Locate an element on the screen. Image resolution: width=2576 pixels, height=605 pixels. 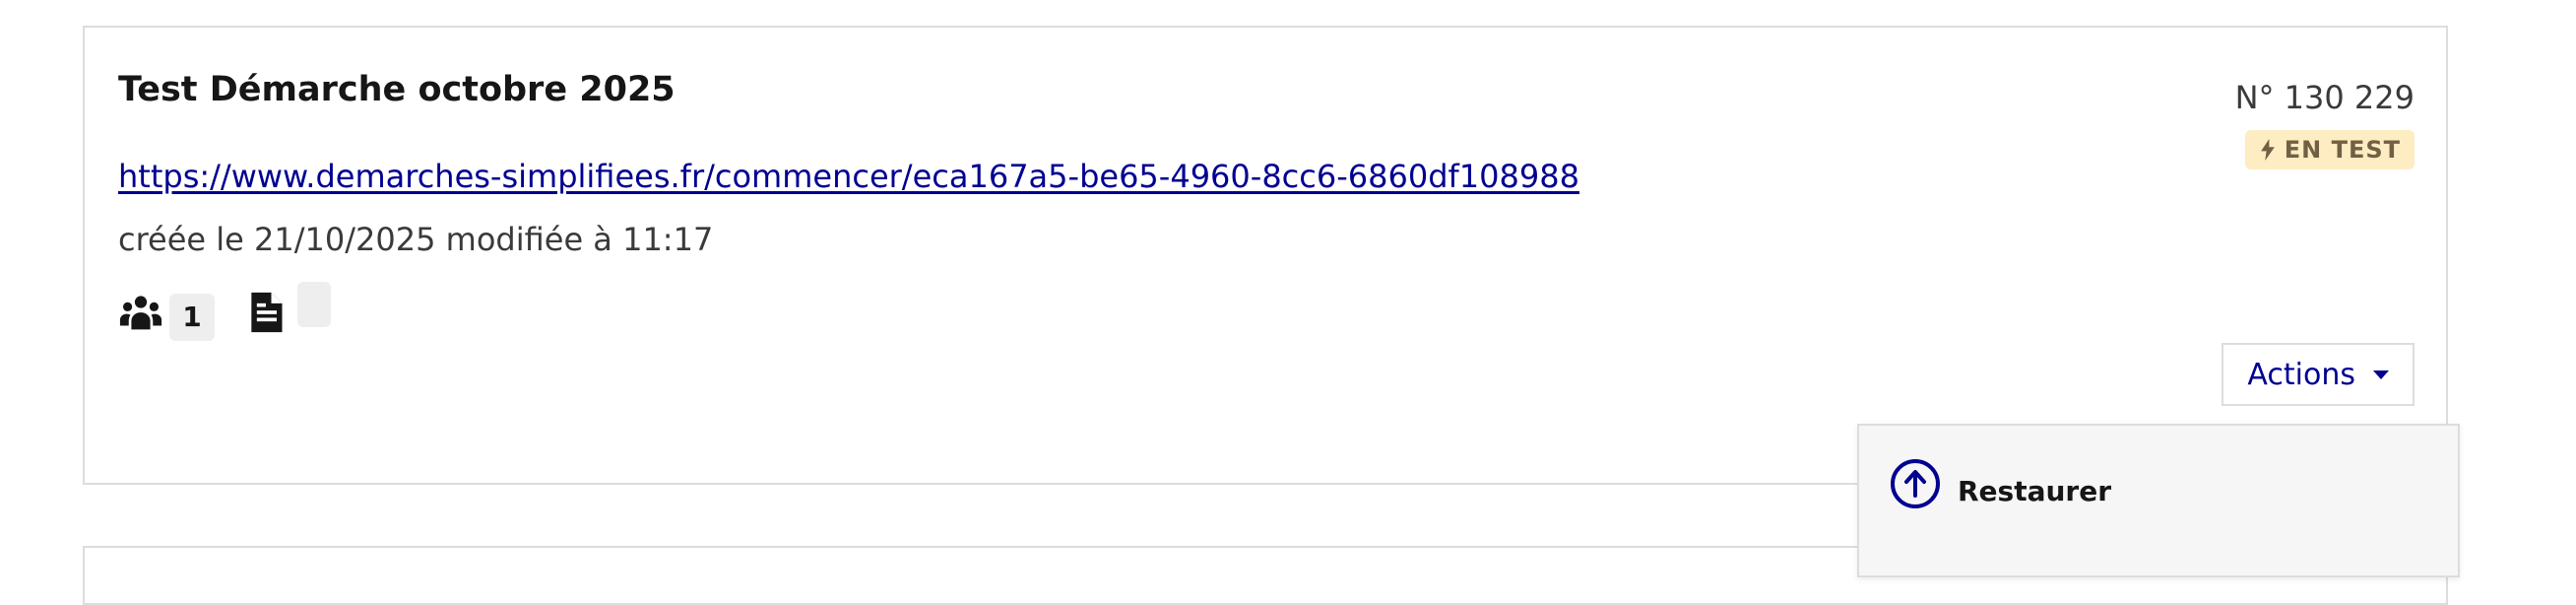
actions-button-label: Actions is located at coordinates (2301, 374).